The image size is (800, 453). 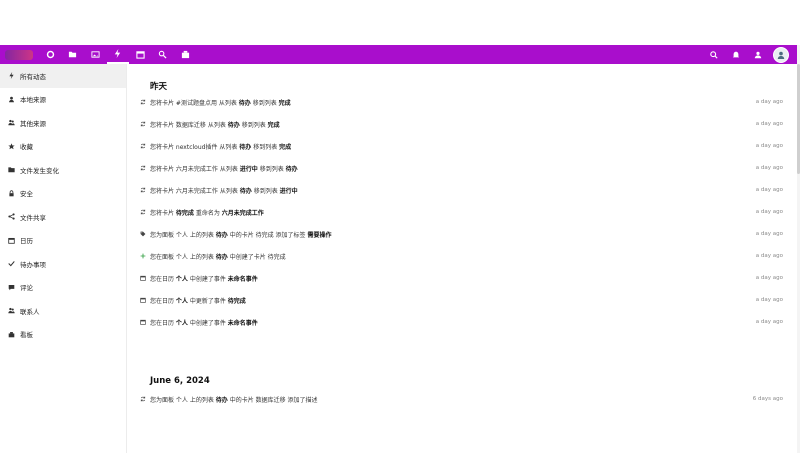 I want to click on calendar-icon, so click(x=140, y=54).